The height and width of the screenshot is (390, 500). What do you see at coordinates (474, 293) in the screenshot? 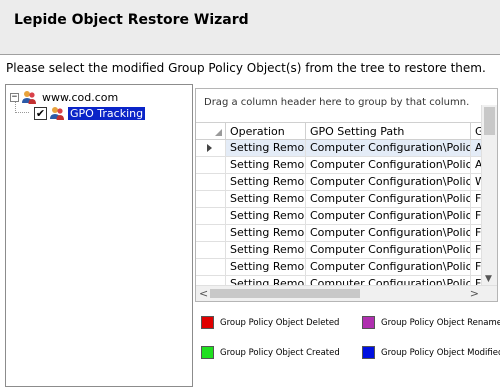
I see `scroll-right-icon: >` at bounding box center [474, 293].